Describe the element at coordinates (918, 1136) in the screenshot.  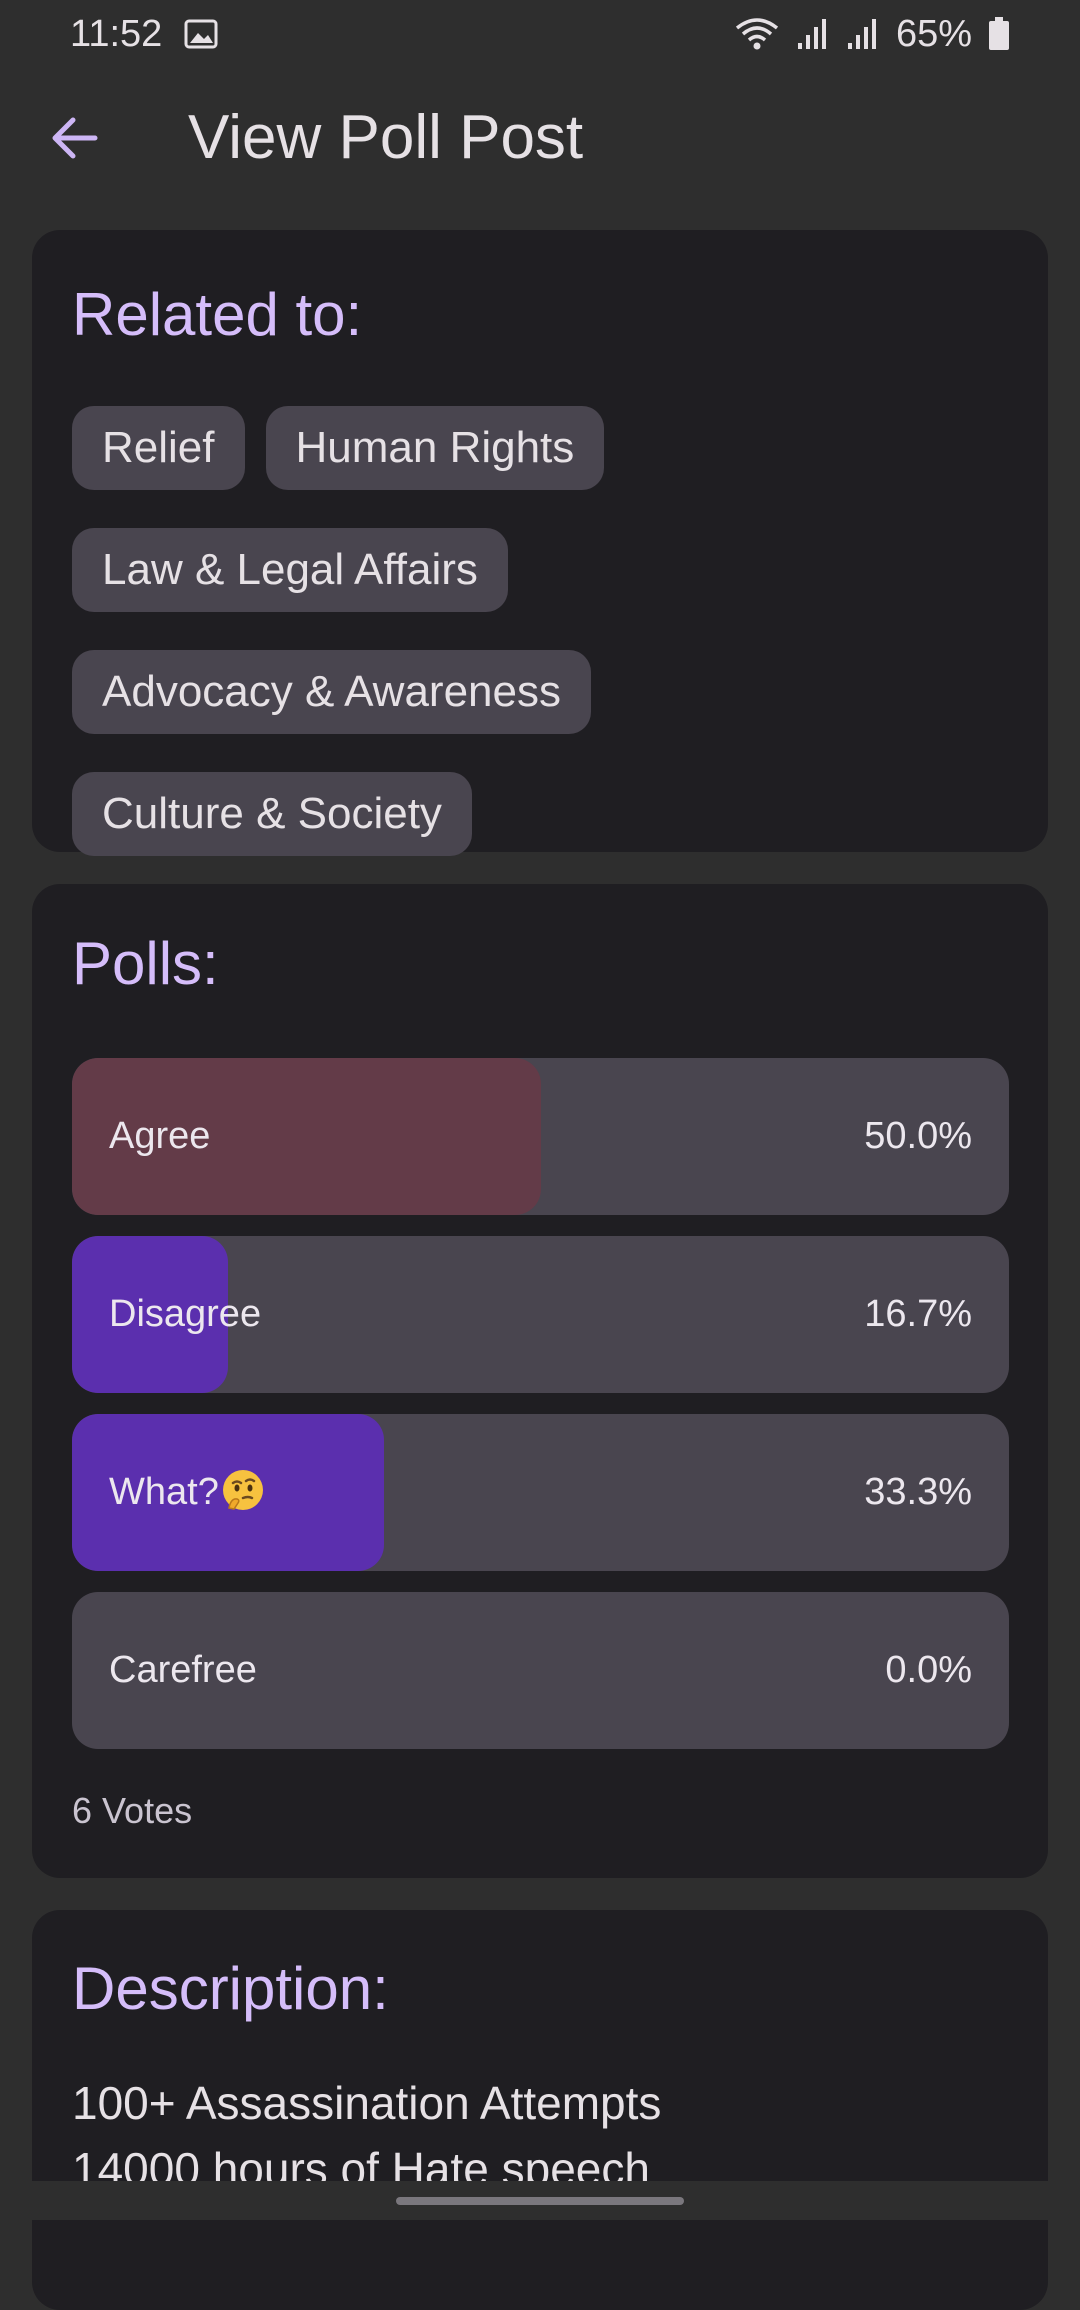
I see `poll-percent: 50.0%` at that location.